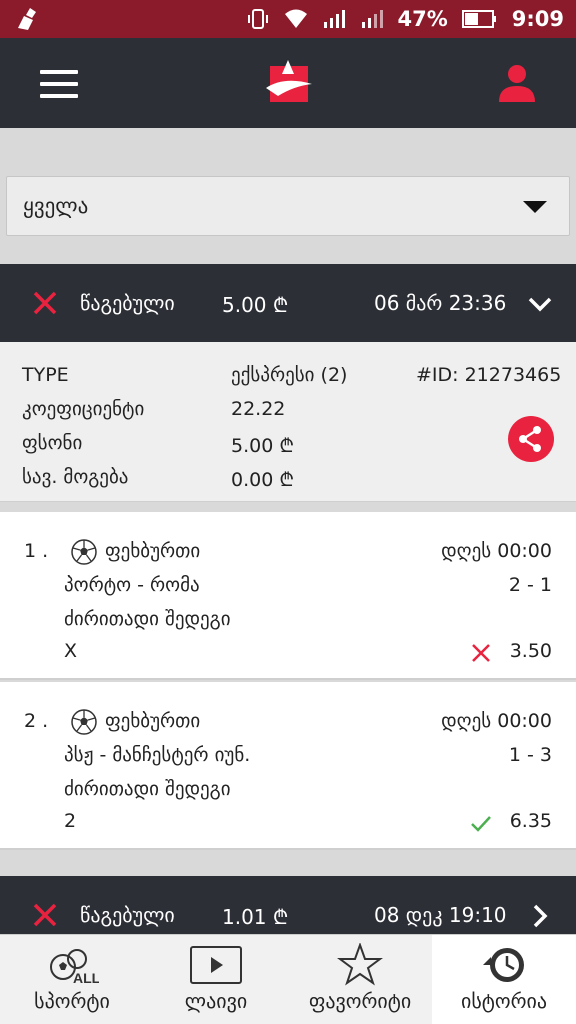 This screenshot has height=1024, width=576. What do you see at coordinates (489, 375) in the screenshot?
I see `ticket-id: #ID: 21273465` at bounding box center [489, 375].